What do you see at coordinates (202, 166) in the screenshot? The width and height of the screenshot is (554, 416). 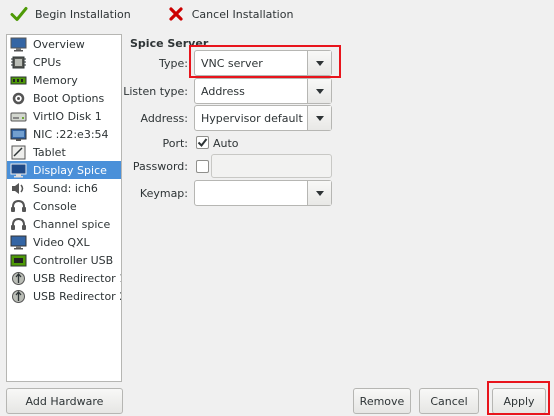 I see `password-checkbox` at bounding box center [202, 166].